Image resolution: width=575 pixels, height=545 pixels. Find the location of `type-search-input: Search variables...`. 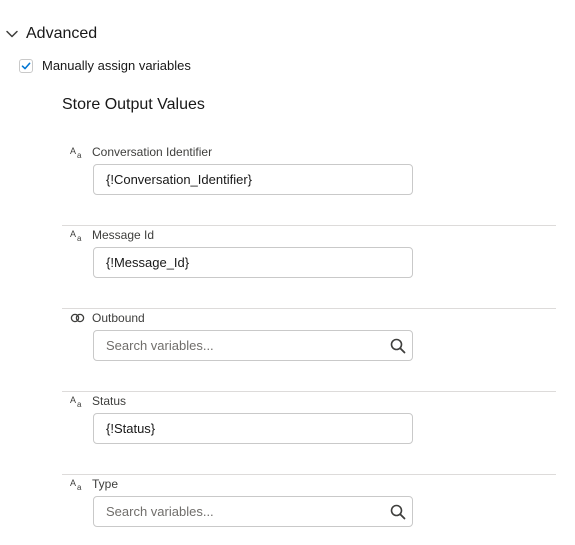

type-search-input: Search variables... is located at coordinates (253, 511).